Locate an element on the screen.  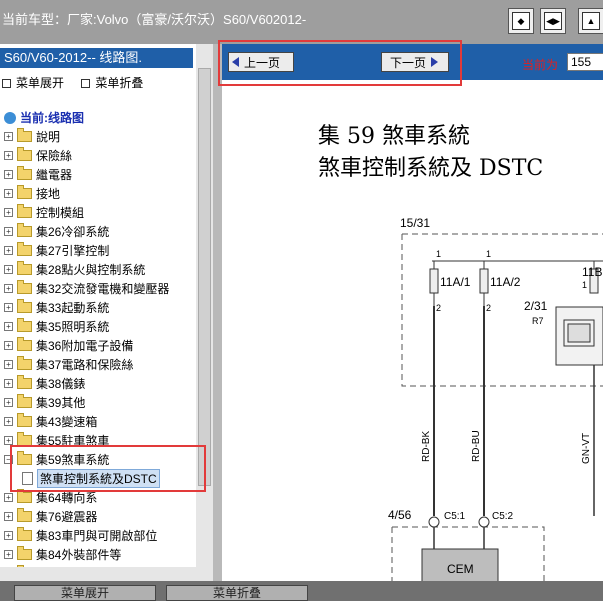
collapse-icon is located at coordinates (86, 84).